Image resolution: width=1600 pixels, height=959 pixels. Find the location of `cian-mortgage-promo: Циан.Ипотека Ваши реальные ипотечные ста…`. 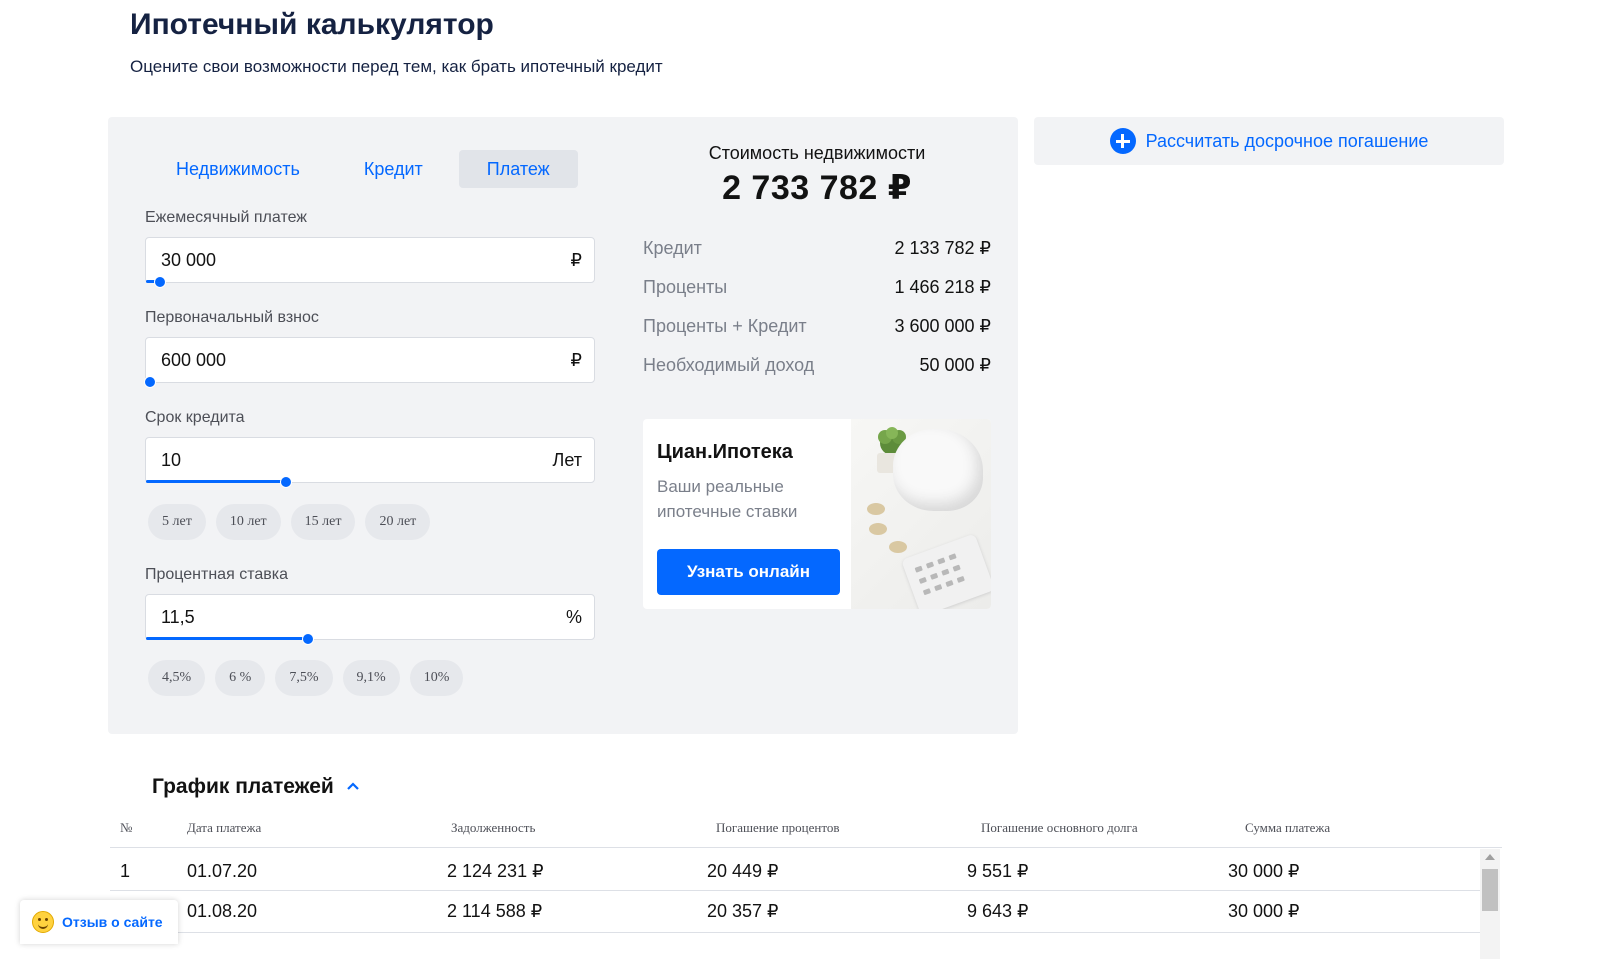

cian-mortgage-promo: Циан.Ипотека Ваши реальные ипотечные ста… is located at coordinates (817, 514).